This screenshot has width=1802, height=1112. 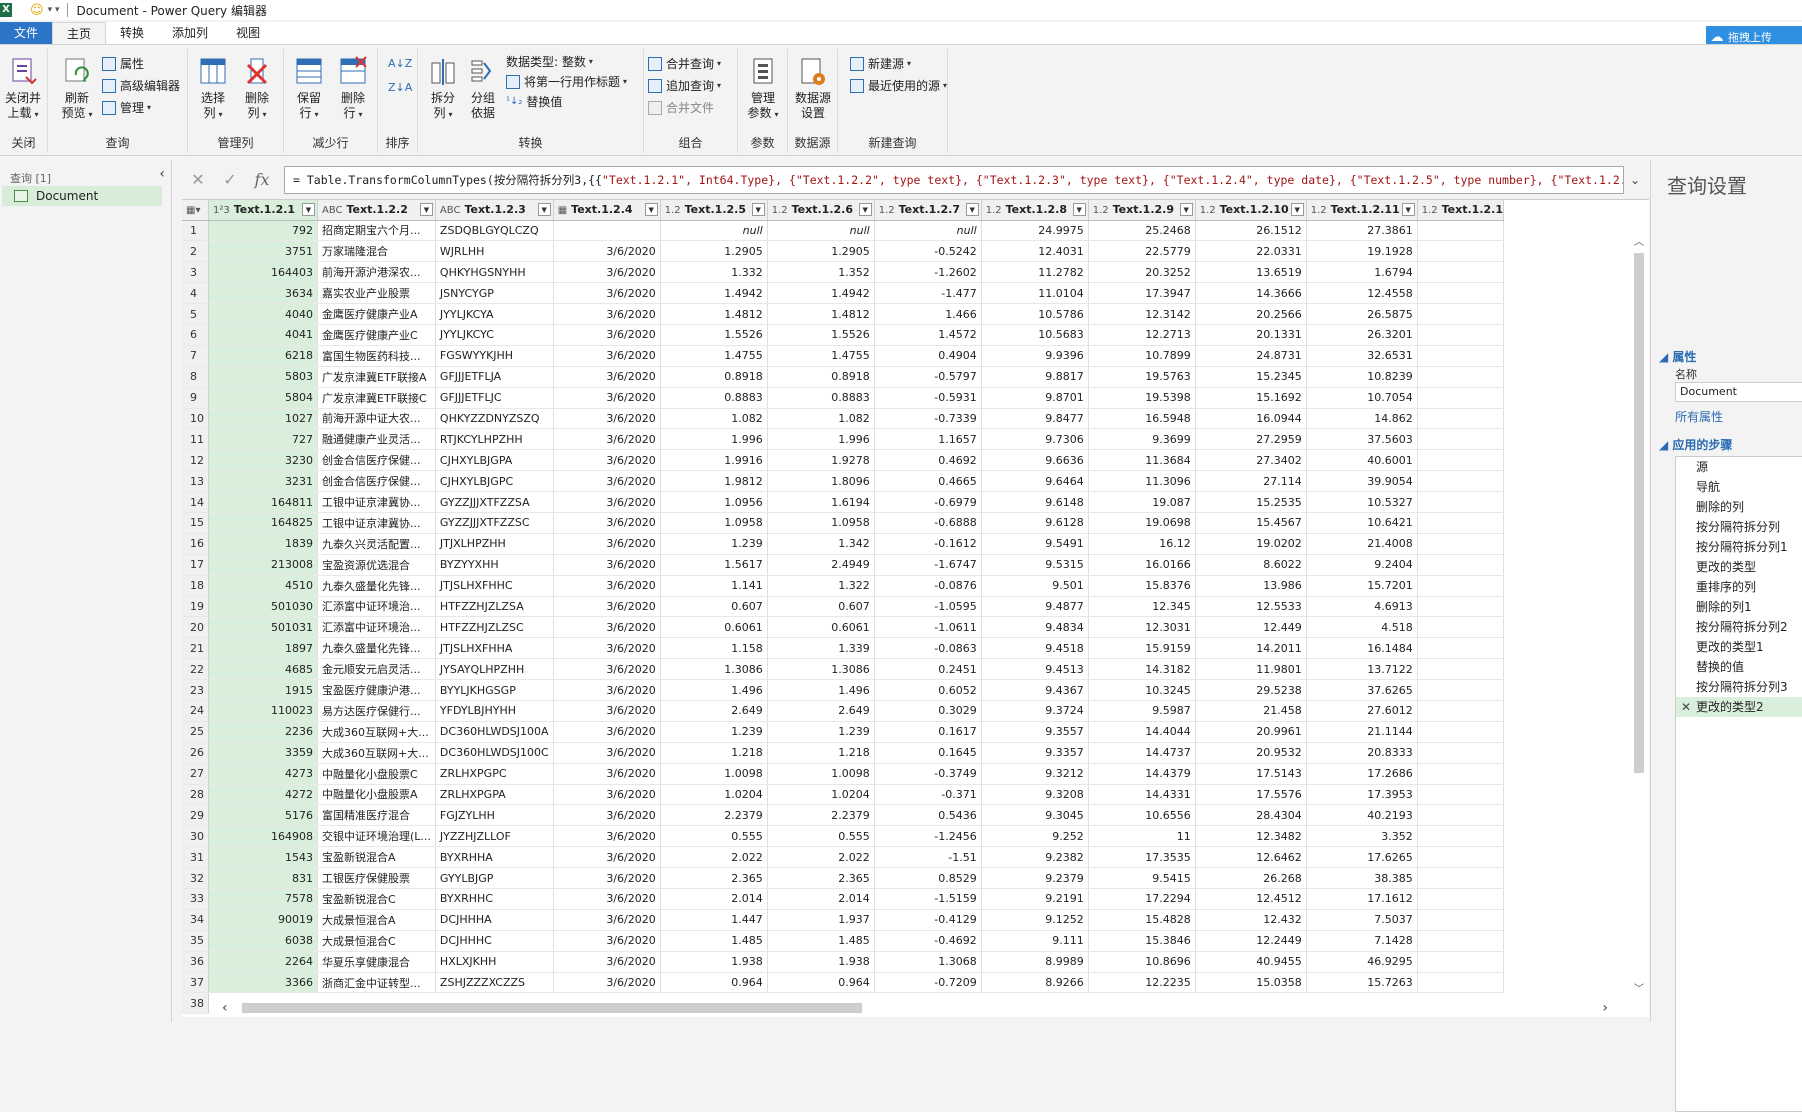 I want to click on table-cell: 9.8817, so click(x=1035, y=377).